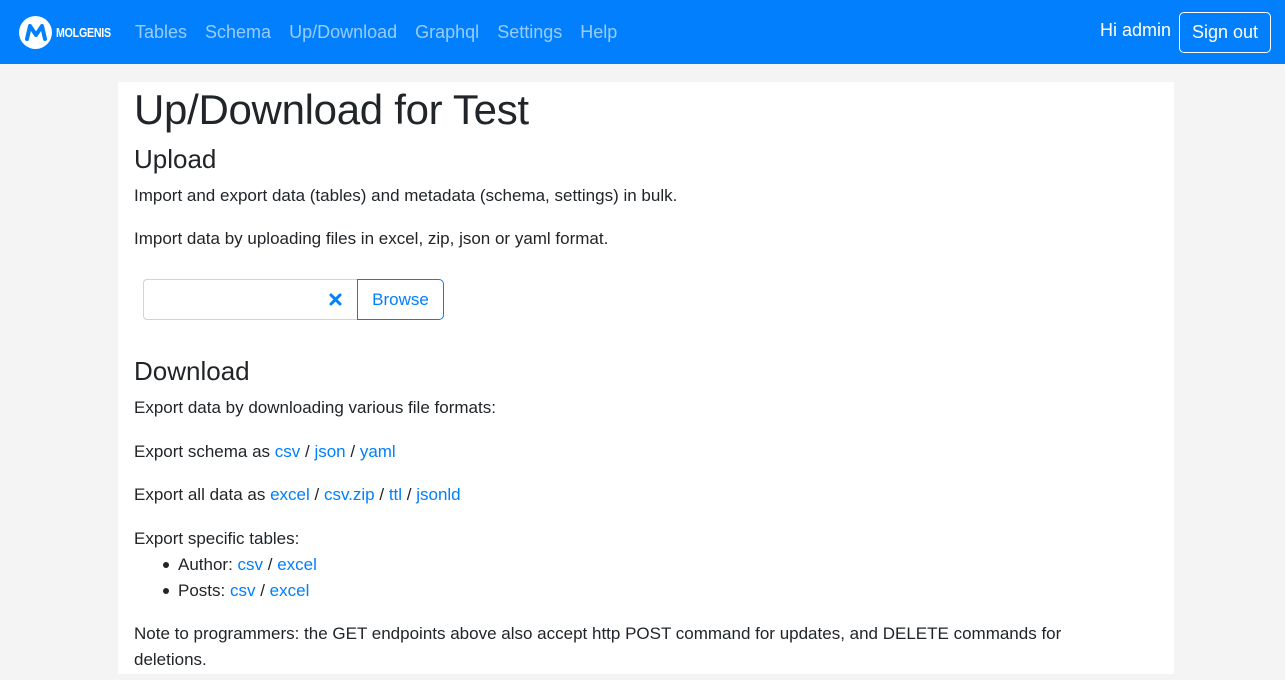 This screenshot has width=1285, height=680. What do you see at coordinates (202, 590) in the screenshot?
I see `table-name: Posts:` at bounding box center [202, 590].